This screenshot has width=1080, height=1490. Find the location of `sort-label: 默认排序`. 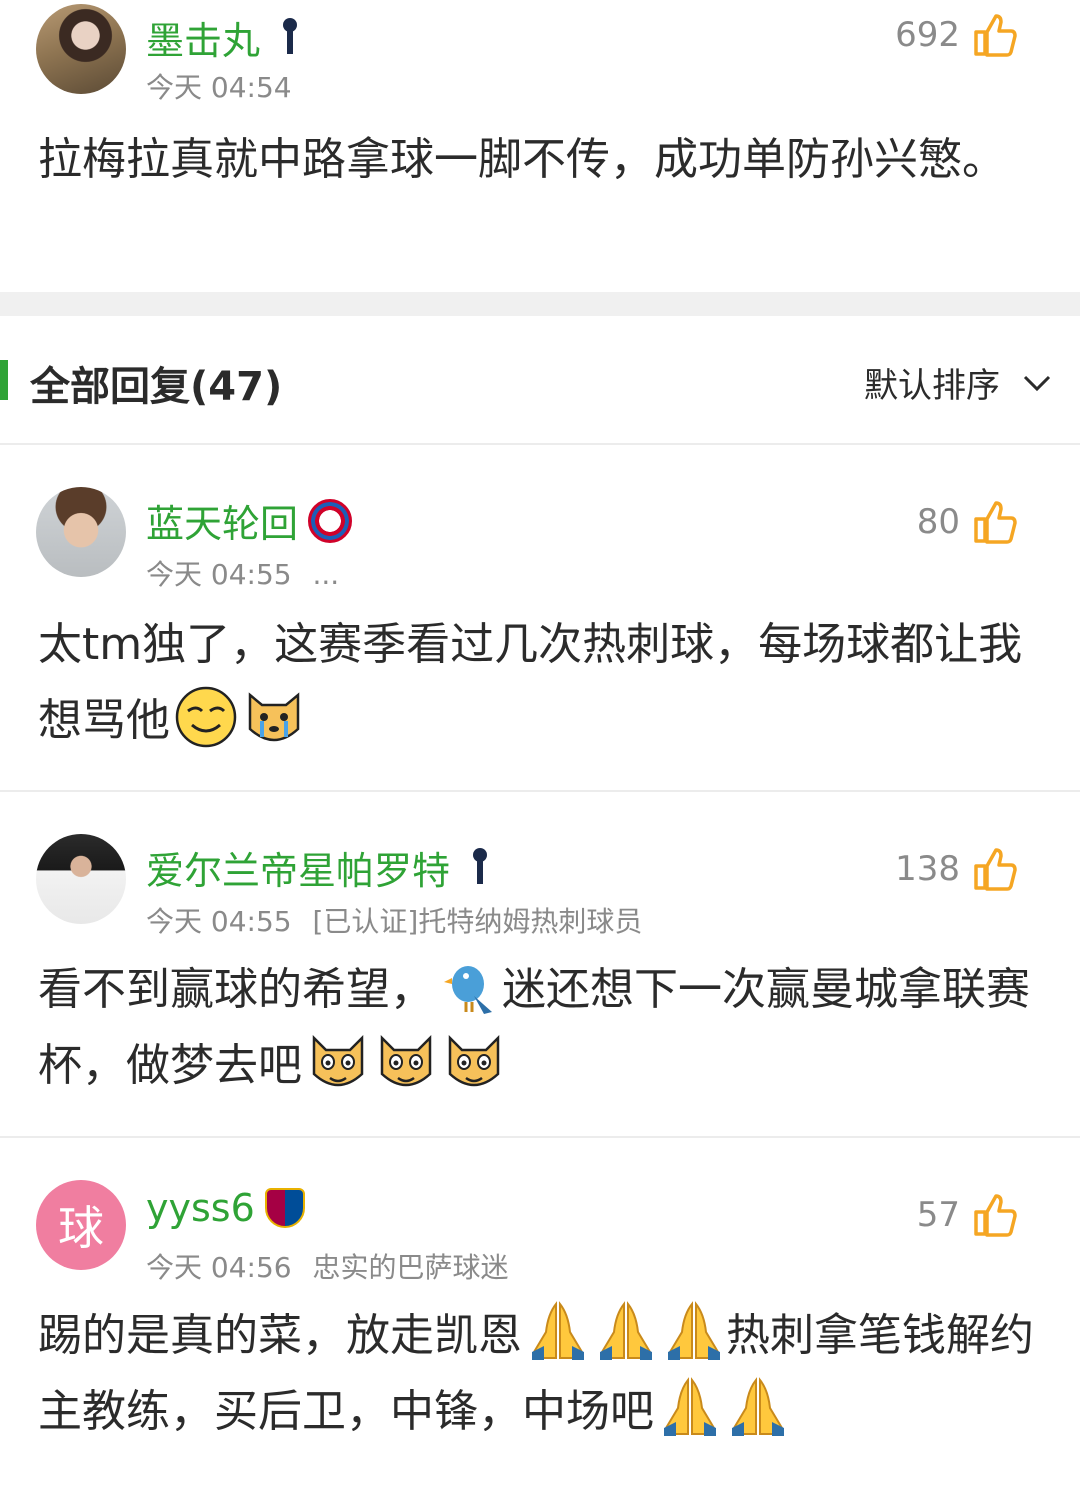

sort-label: 默认排序 is located at coordinates (932, 382).